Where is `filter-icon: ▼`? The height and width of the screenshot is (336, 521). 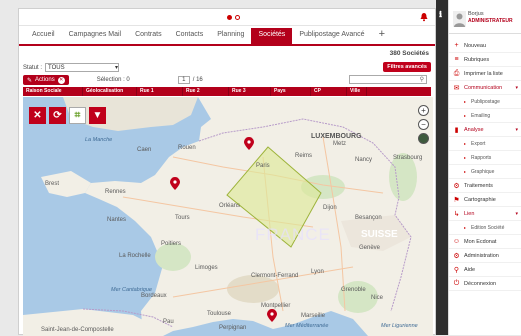
filter-icon: ▼ is located at coordinates (97, 115).